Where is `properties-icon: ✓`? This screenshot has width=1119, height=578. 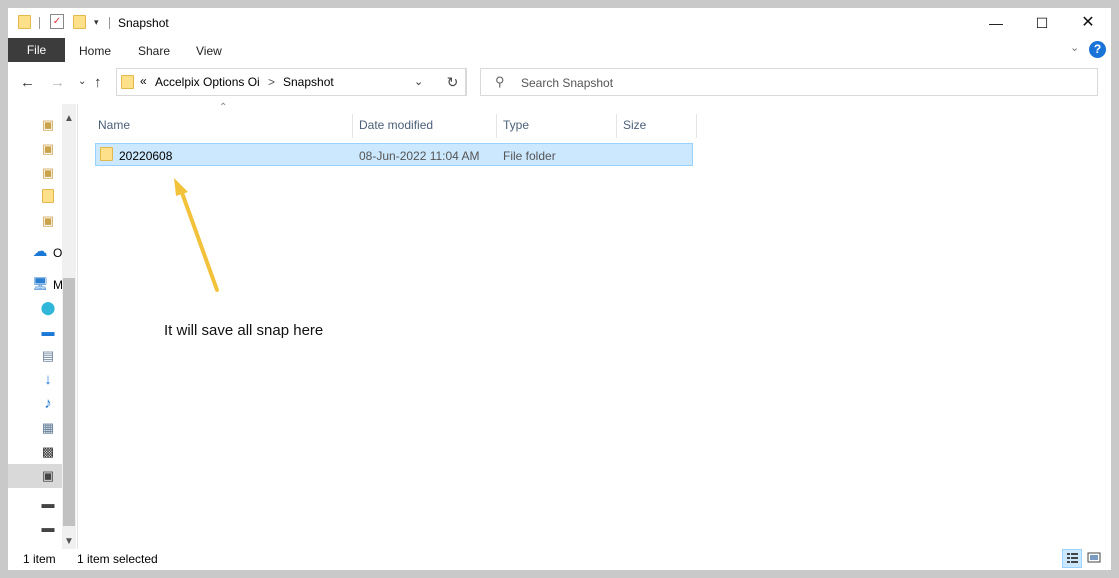 properties-icon: ✓ is located at coordinates (57, 21).